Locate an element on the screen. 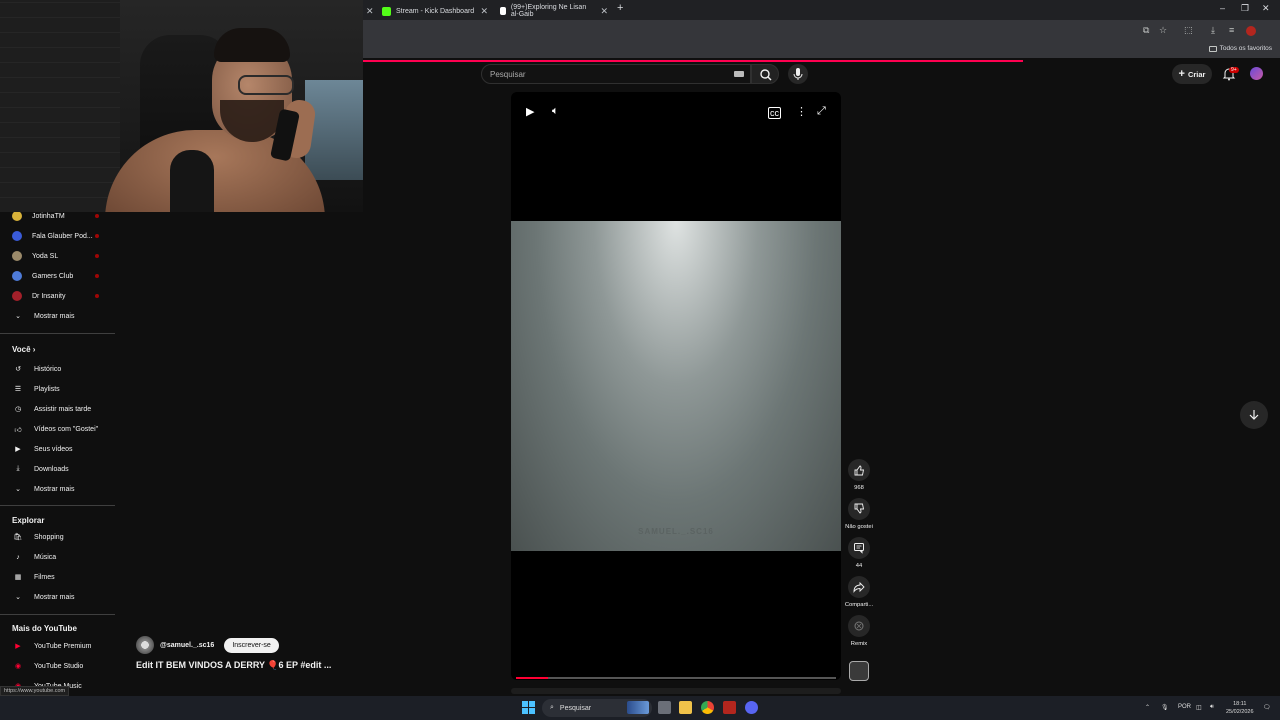 Image resolution: width=1280 pixels, height=720 pixels. sidebar-item-youtube-premium: ▶ YouTube Premium is located at coordinates (51, 646).